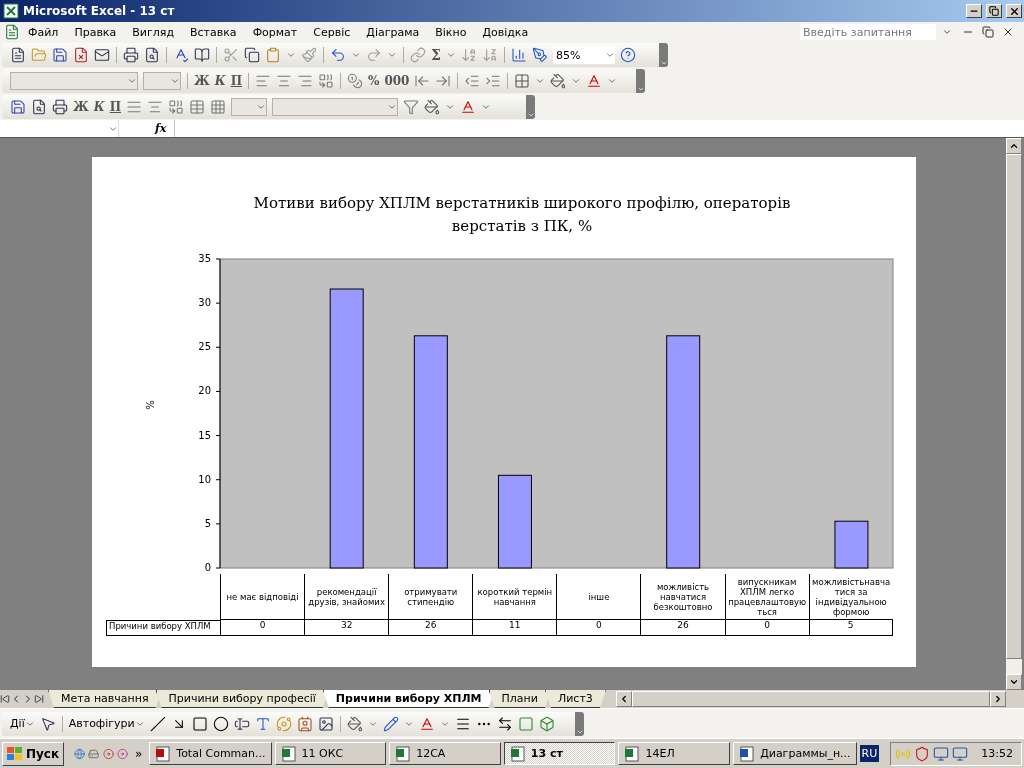  Describe the element at coordinates (346, 628) in the screenshot. I see `table-cell: 32` at that location.